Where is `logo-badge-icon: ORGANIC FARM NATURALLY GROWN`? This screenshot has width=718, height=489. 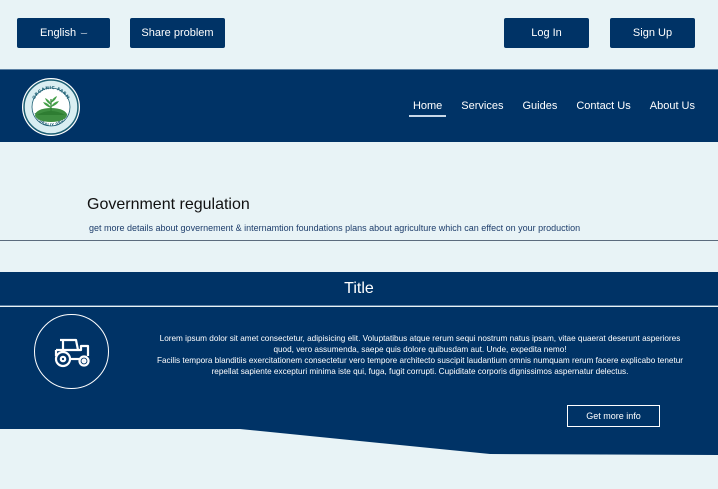 logo-badge-icon: ORGANIC FARM NATURALLY GROWN is located at coordinates (51, 107).